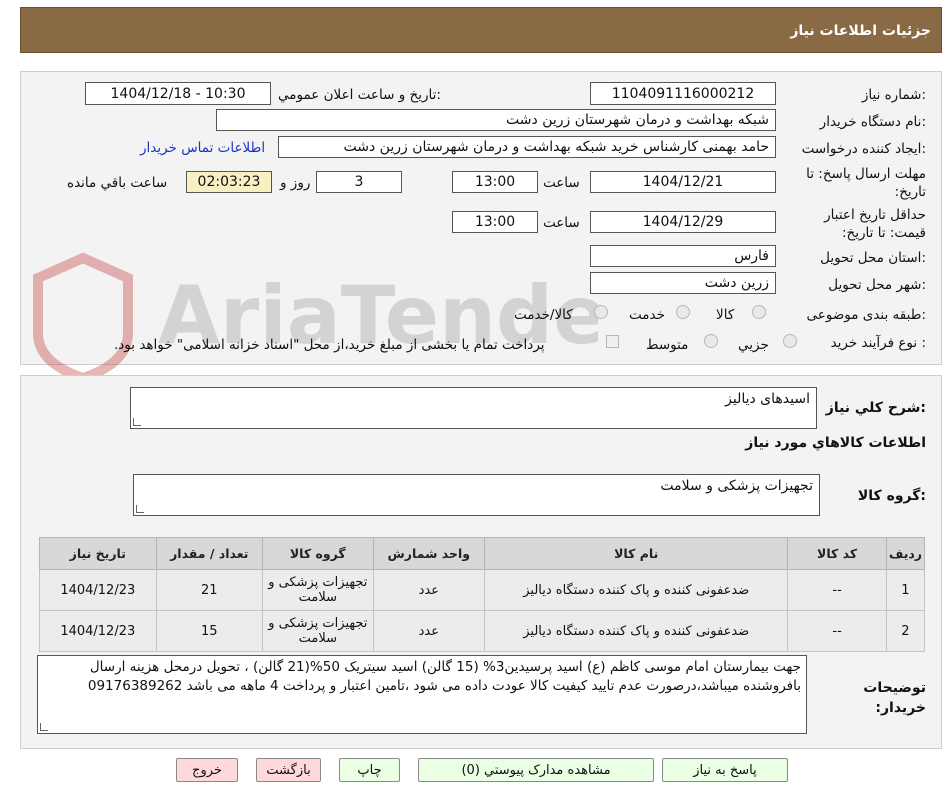 This screenshot has height=803, width=944. I want to click on buyer-contact-link: اطلاعات تماس خريدار, so click(202, 148).